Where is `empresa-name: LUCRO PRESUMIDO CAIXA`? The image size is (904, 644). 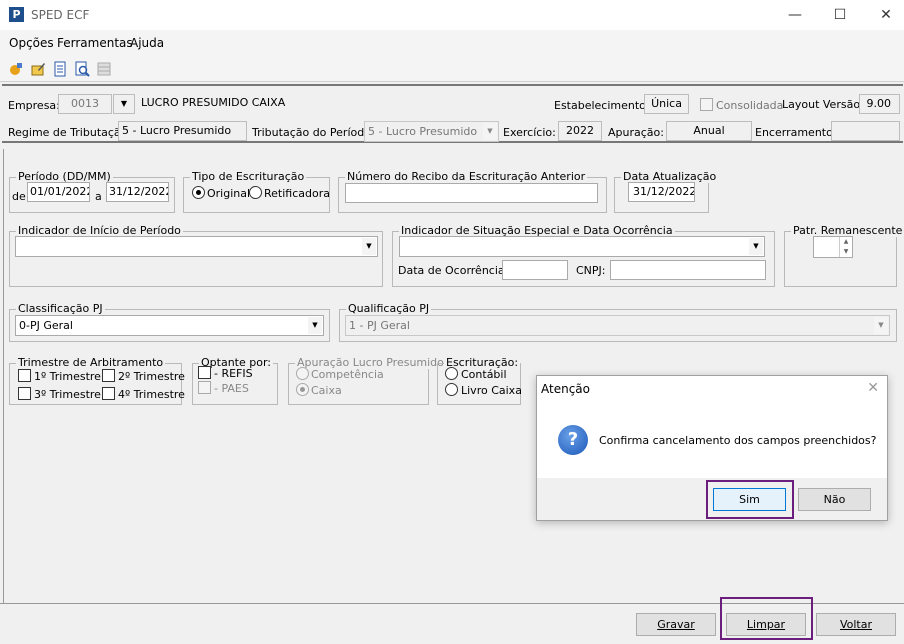 empresa-name: LUCRO PRESUMIDO CAIXA is located at coordinates (213, 102).